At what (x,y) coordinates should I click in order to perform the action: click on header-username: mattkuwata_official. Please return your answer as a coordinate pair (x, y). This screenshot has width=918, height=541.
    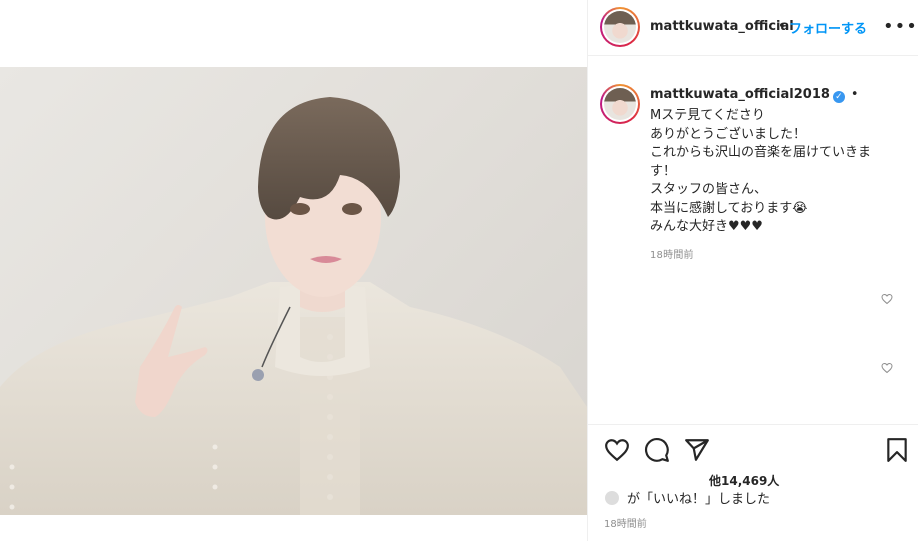
    Looking at the image, I should click on (722, 26).